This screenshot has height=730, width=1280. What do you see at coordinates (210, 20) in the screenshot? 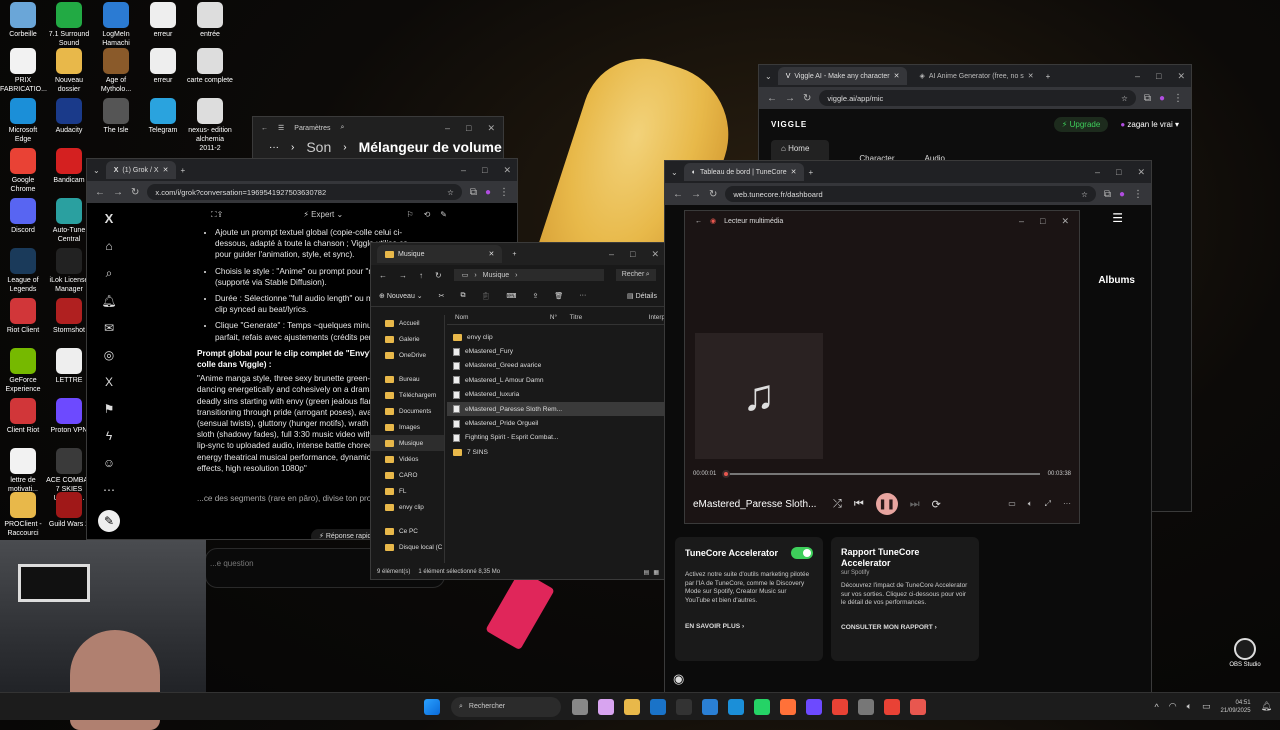
I see `desktop-shortcut: entrée` at bounding box center [210, 20].